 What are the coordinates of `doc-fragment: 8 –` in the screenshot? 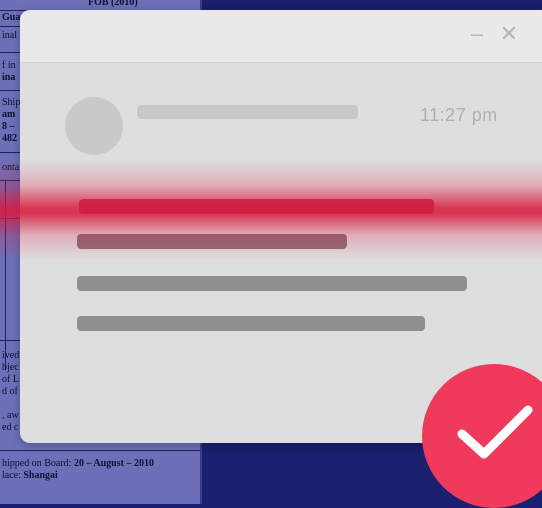 It's located at (8, 126).